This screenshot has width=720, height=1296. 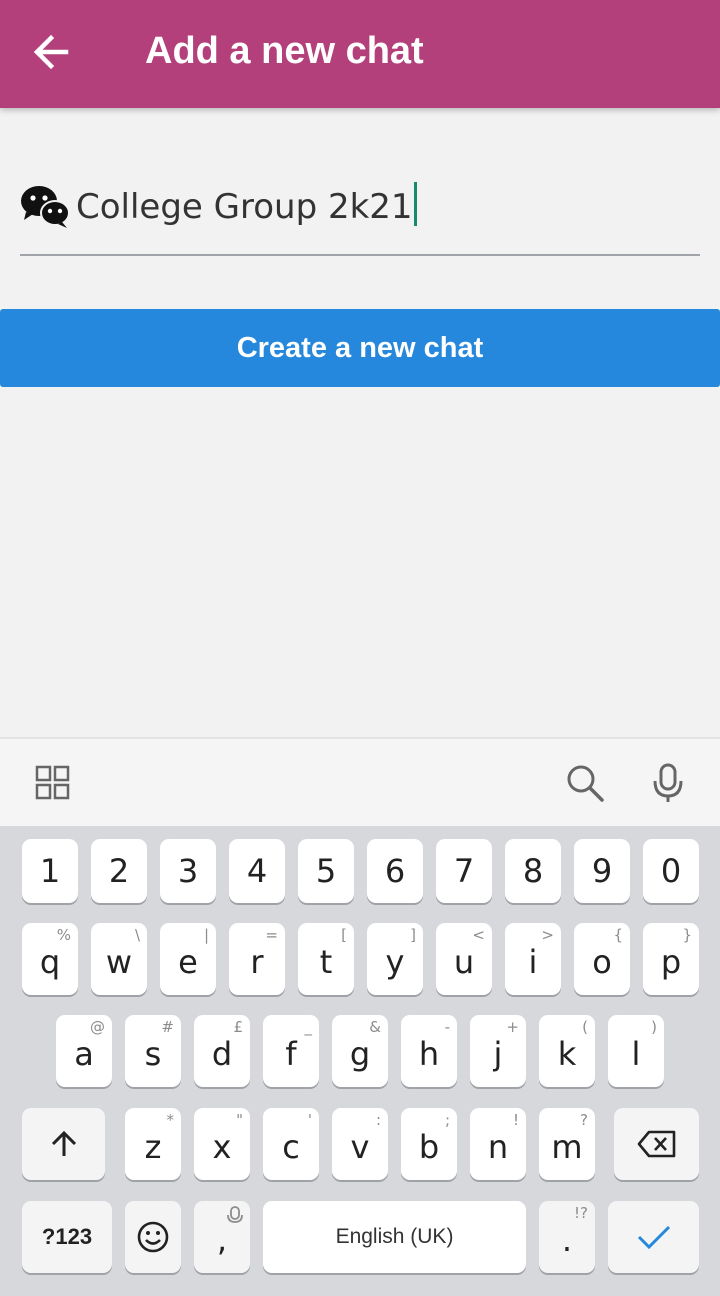 What do you see at coordinates (360, 1054) in the screenshot?
I see `key-label: g` at bounding box center [360, 1054].